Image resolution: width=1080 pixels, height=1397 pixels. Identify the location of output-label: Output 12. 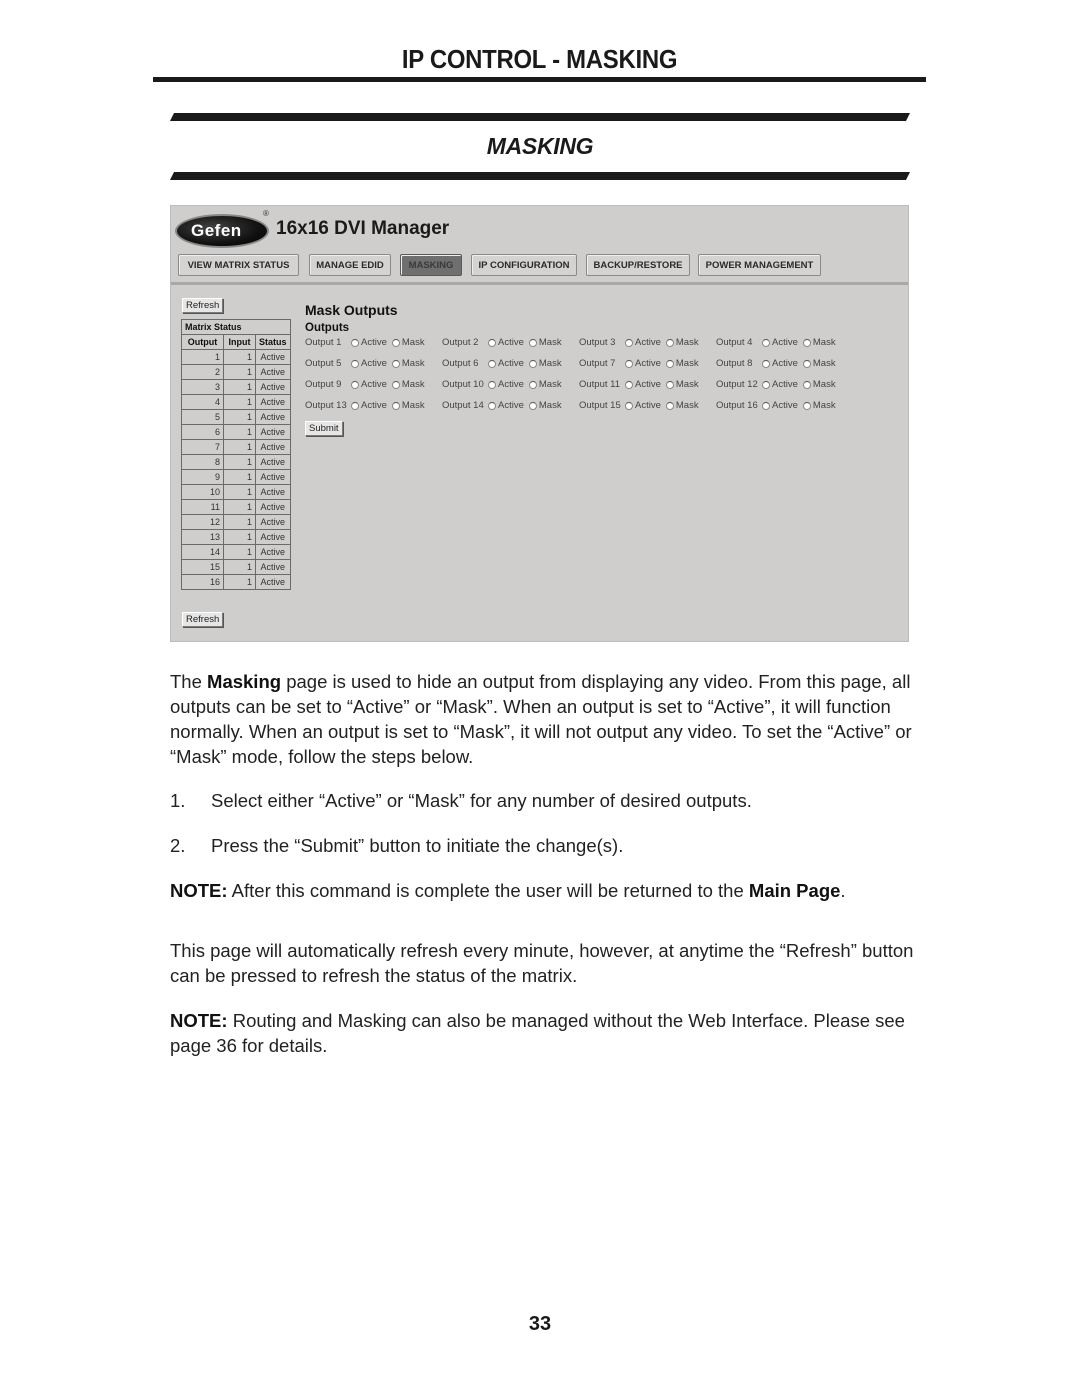
(737, 384).